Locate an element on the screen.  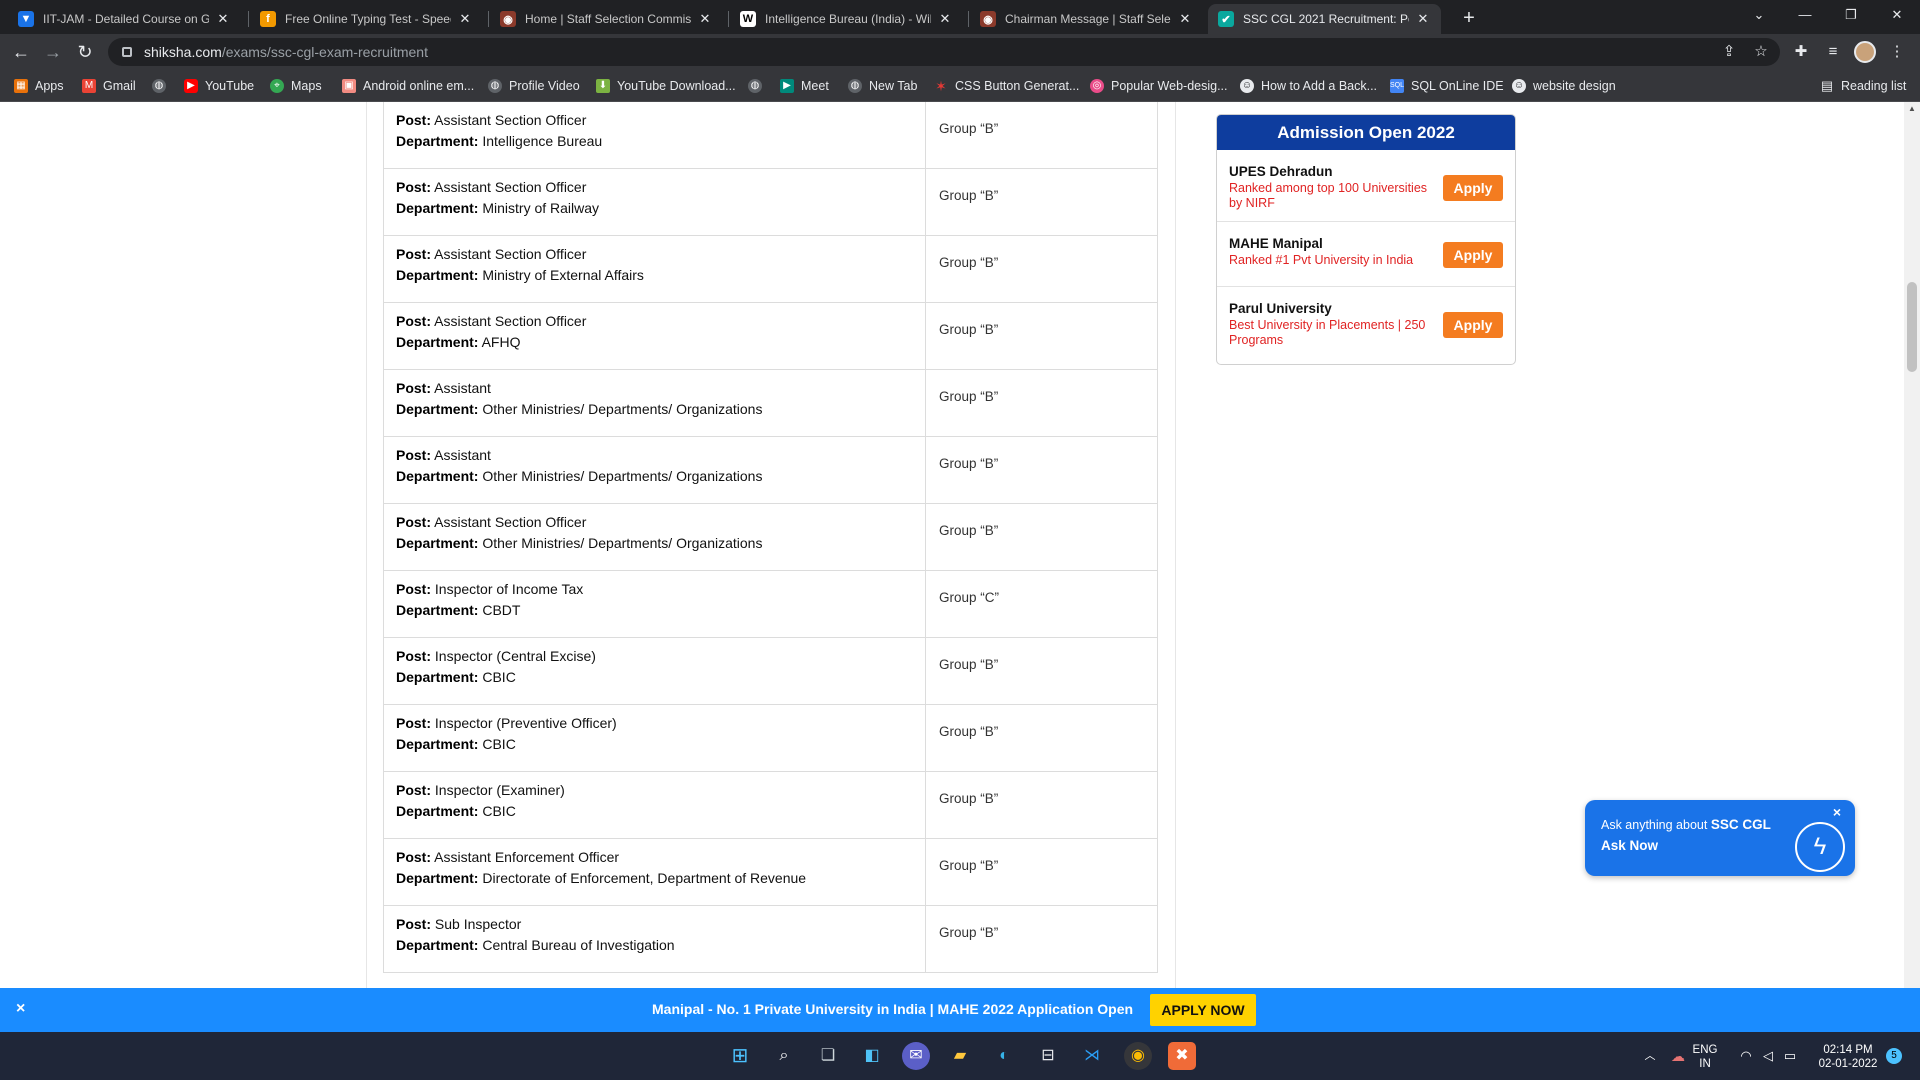
department-name: CBIC is located at coordinates (499, 677).